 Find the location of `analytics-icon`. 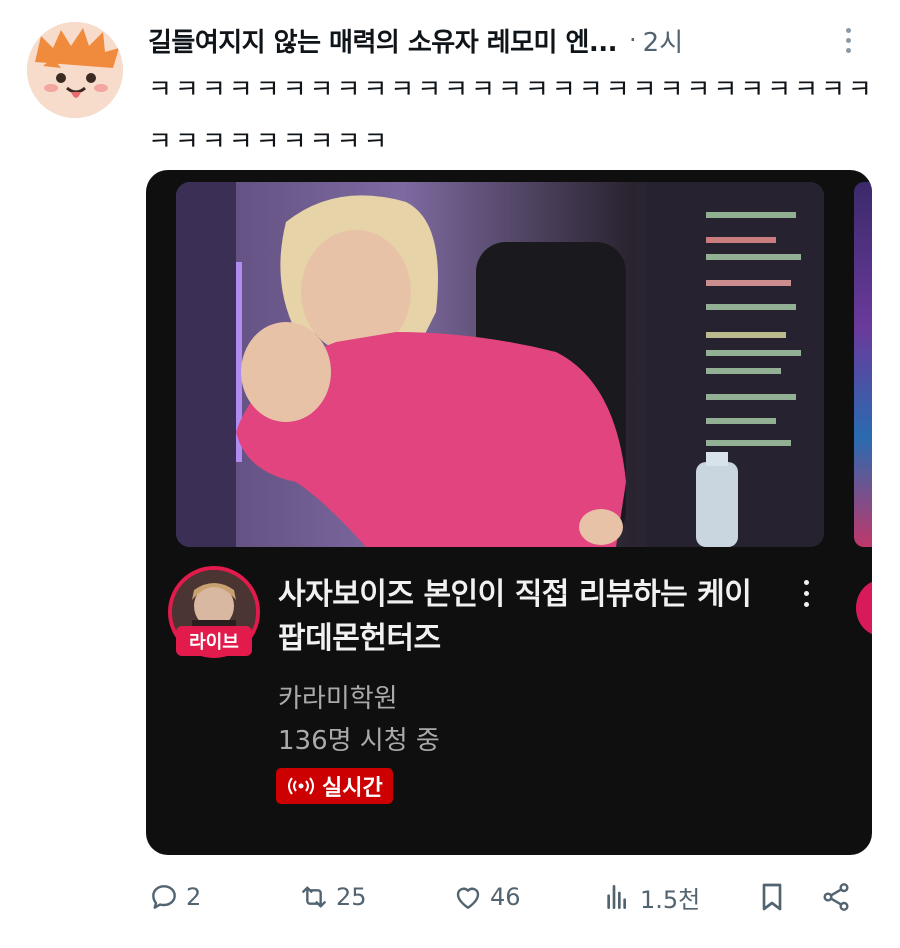

analytics-icon is located at coordinates (616, 897).